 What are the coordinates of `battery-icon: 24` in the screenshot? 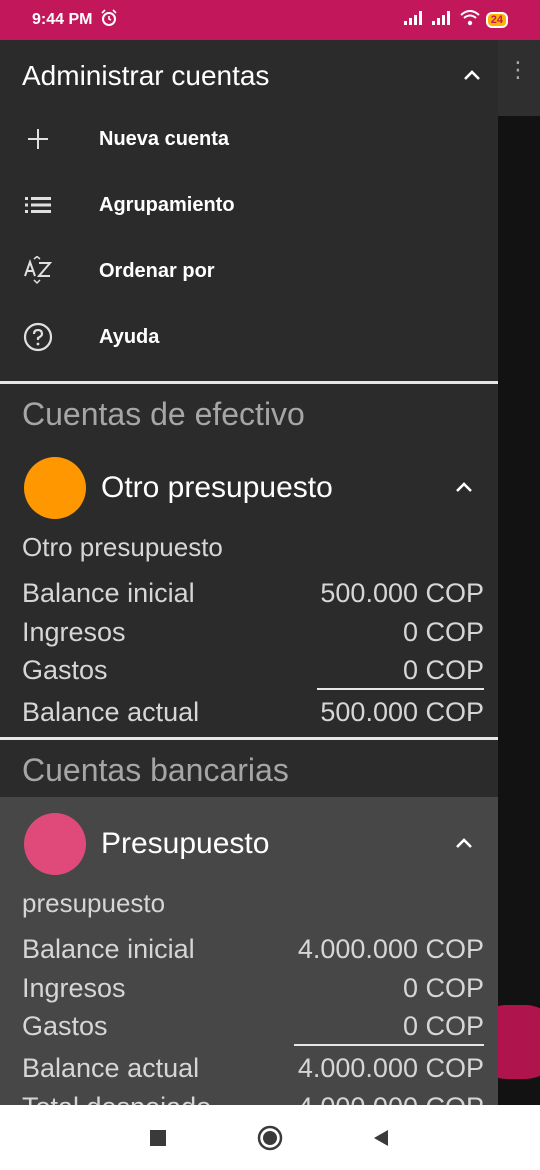 It's located at (496, 20).